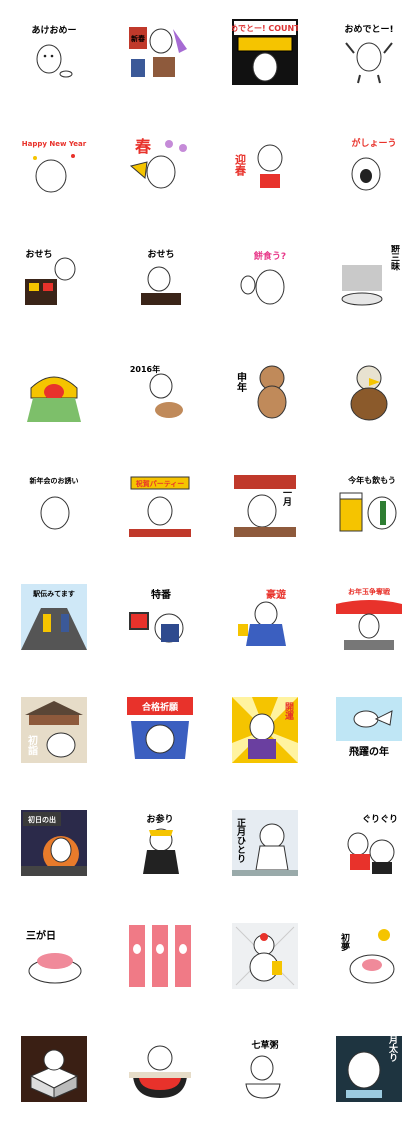 Image resolution: width=420 pixels, height=1121 pixels. I want to click on sticker-7: 迎春, so click(265, 165).